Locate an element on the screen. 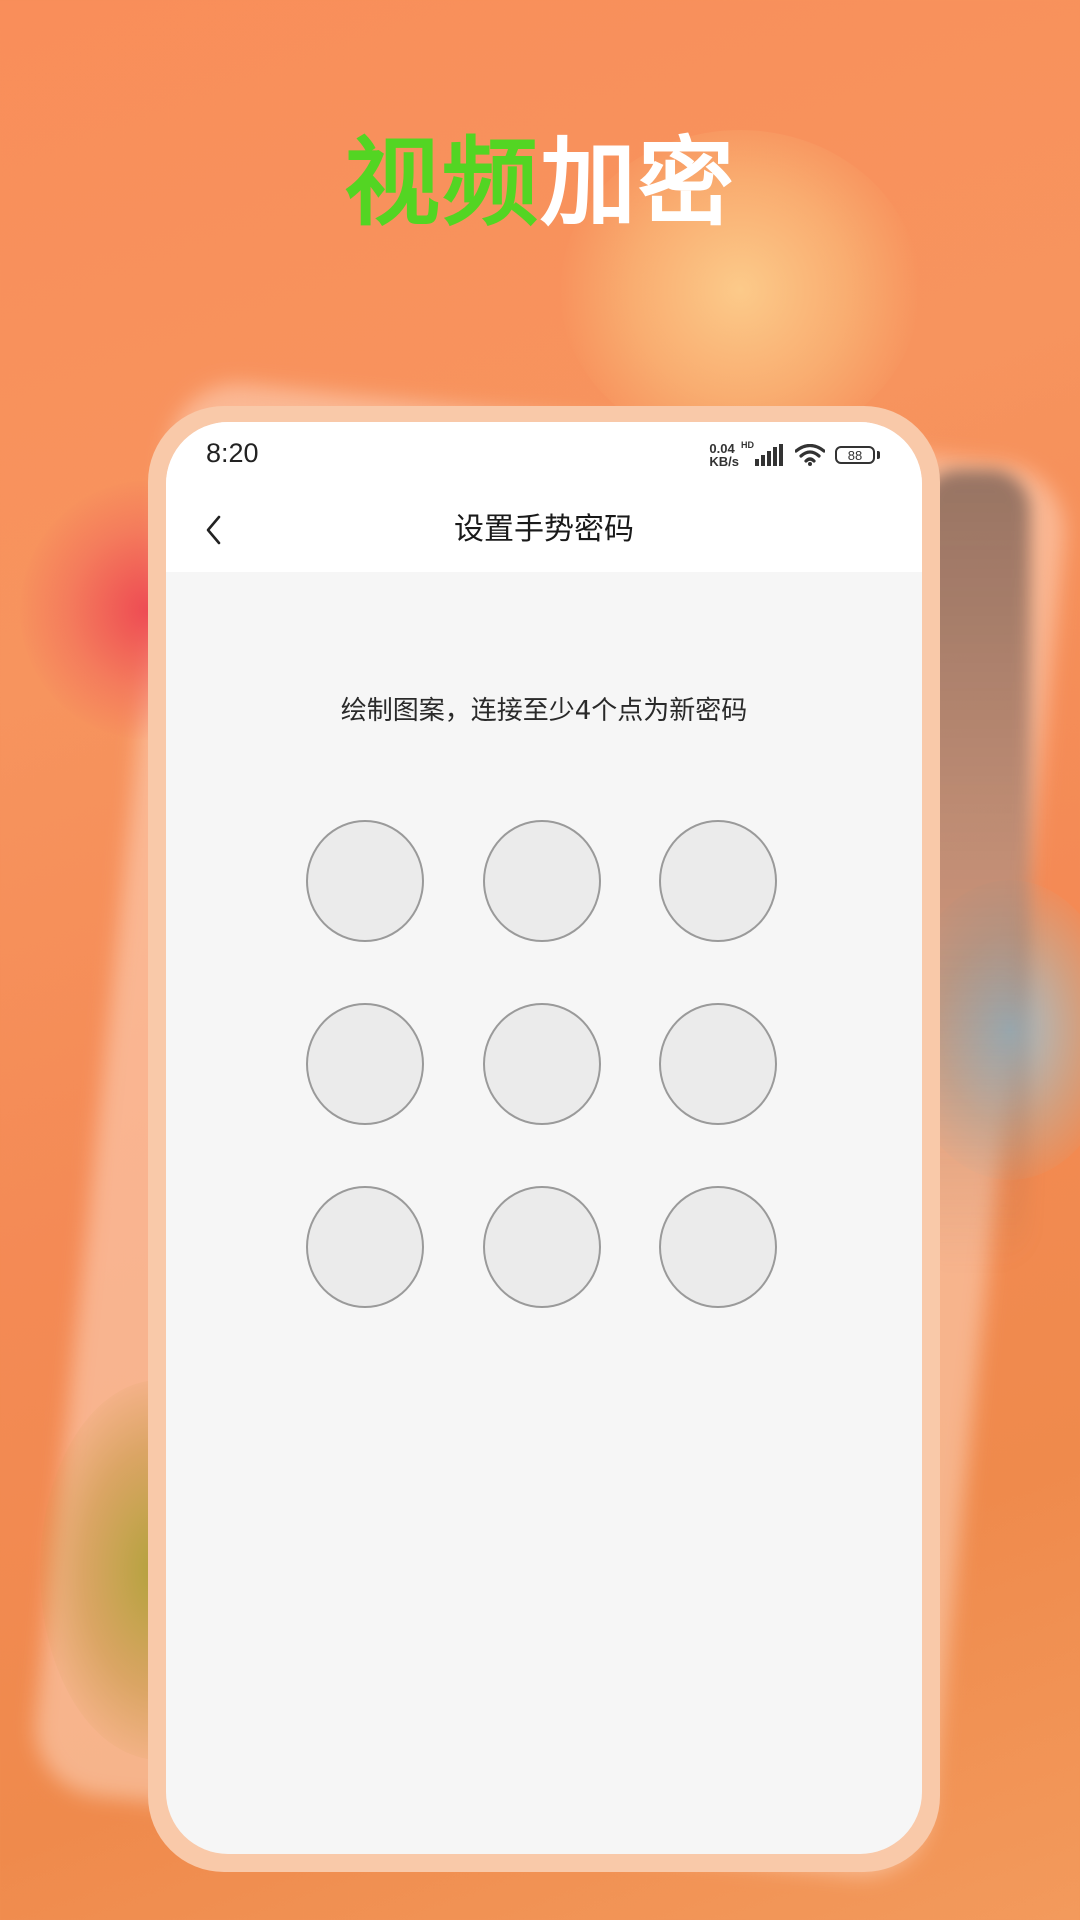 Image resolution: width=1080 pixels, height=1920 pixels. network-speed-unit: KB/s is located at coordinates (724, 461).